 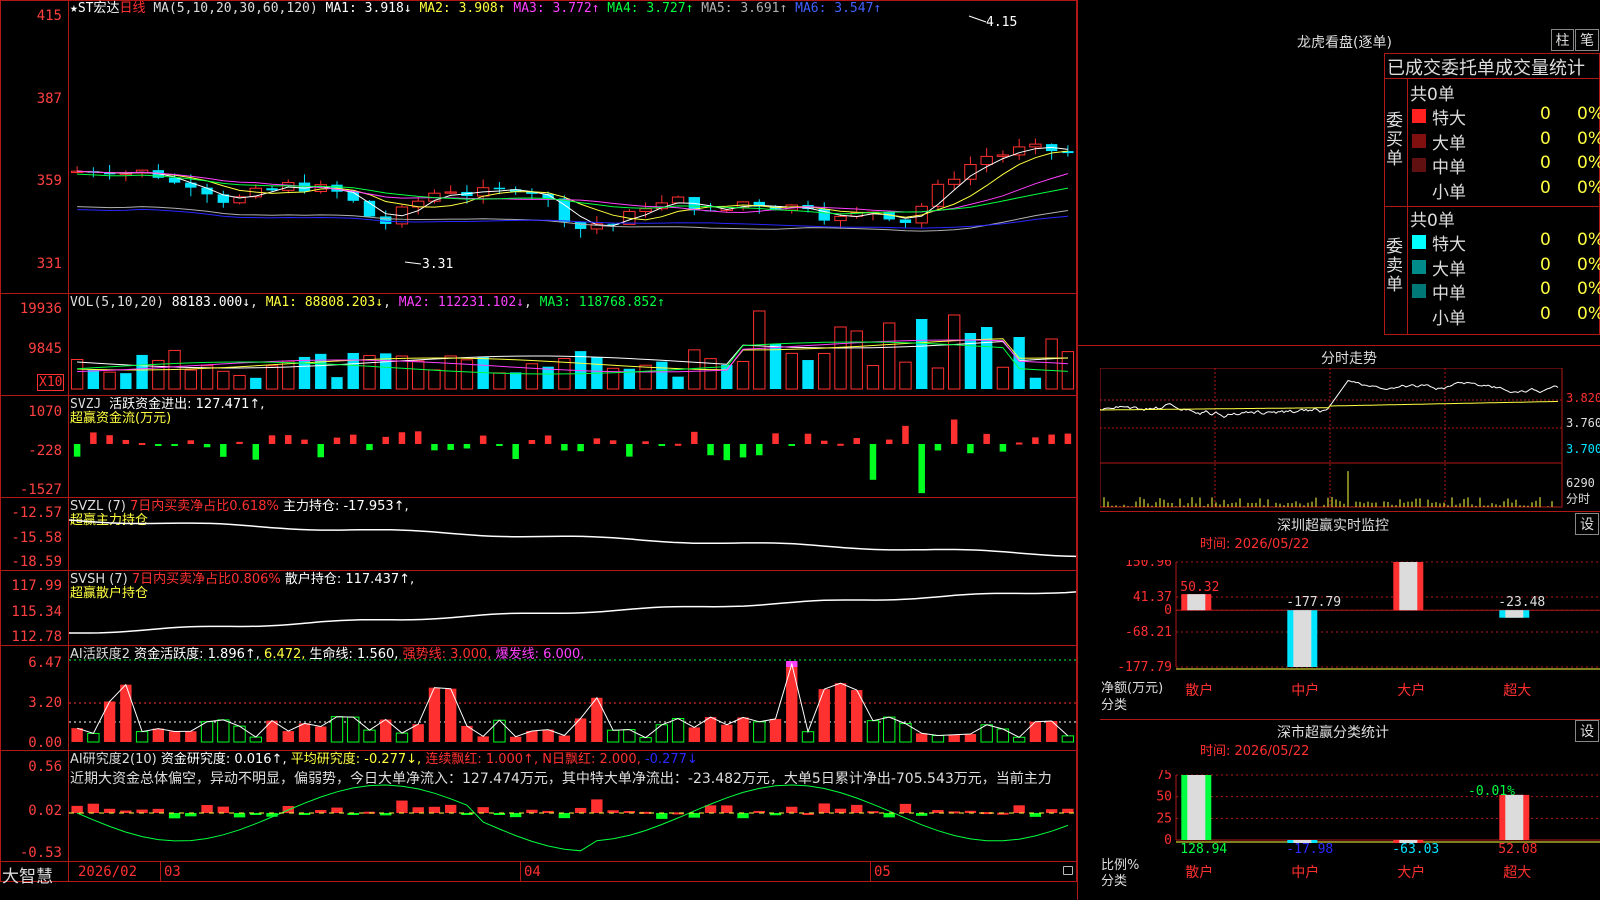 I want to click on volume-chart, so click(x=572, y=344).